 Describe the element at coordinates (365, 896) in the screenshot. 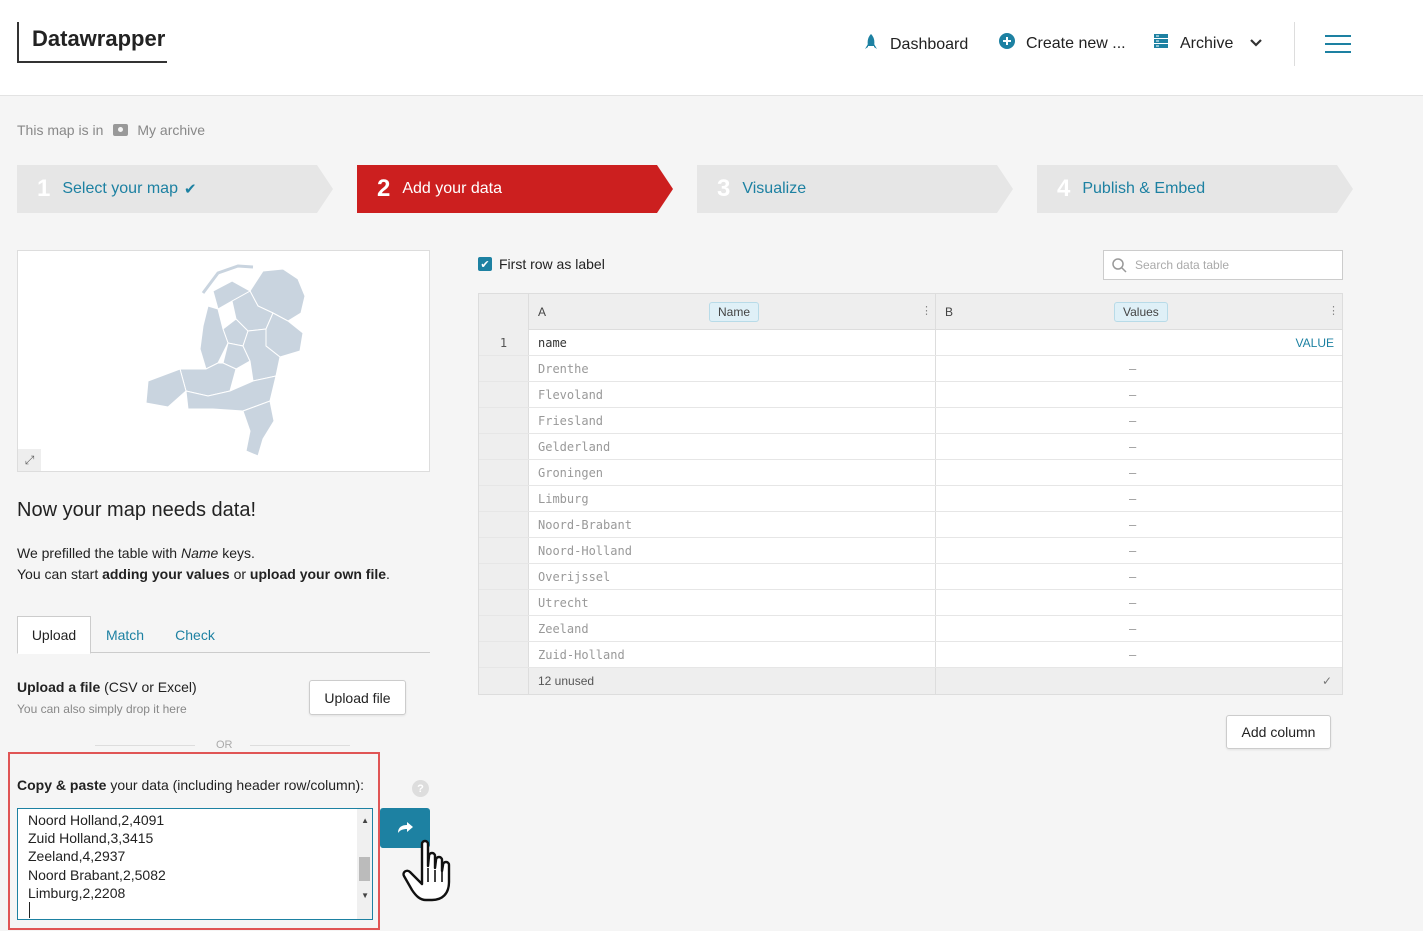

I see `scroll-down-arrow-icon: ▼` at that location.